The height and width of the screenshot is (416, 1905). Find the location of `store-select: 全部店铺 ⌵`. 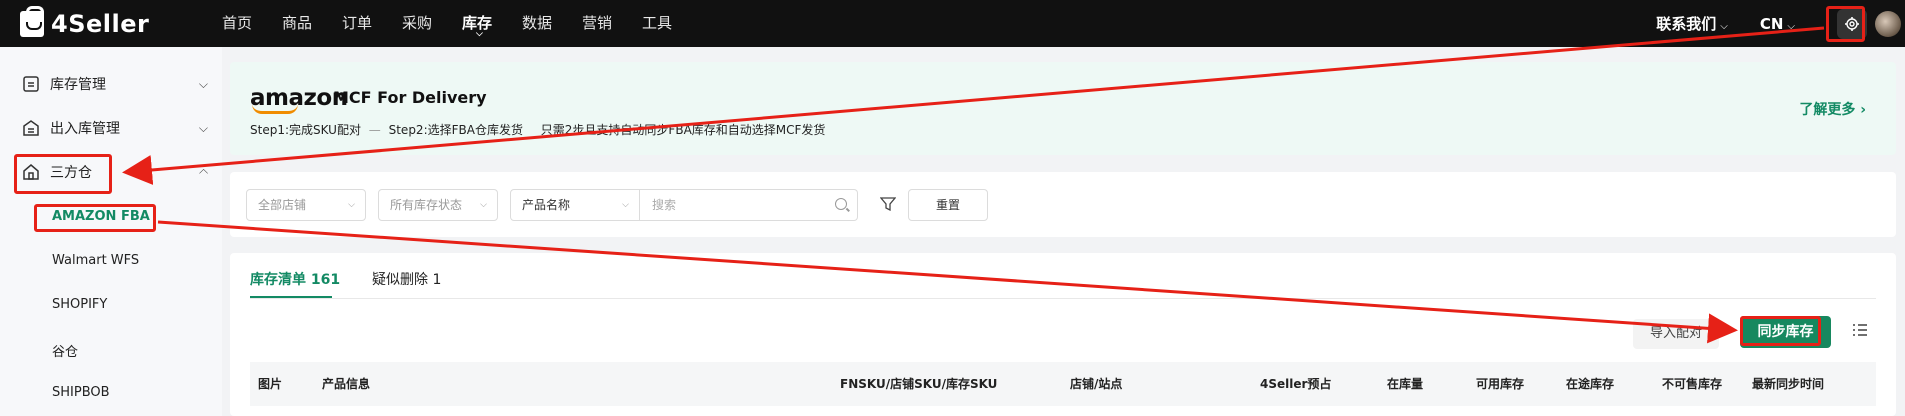

store-select: 全部店铺 ⌵ is located at coordinates (306, 205).